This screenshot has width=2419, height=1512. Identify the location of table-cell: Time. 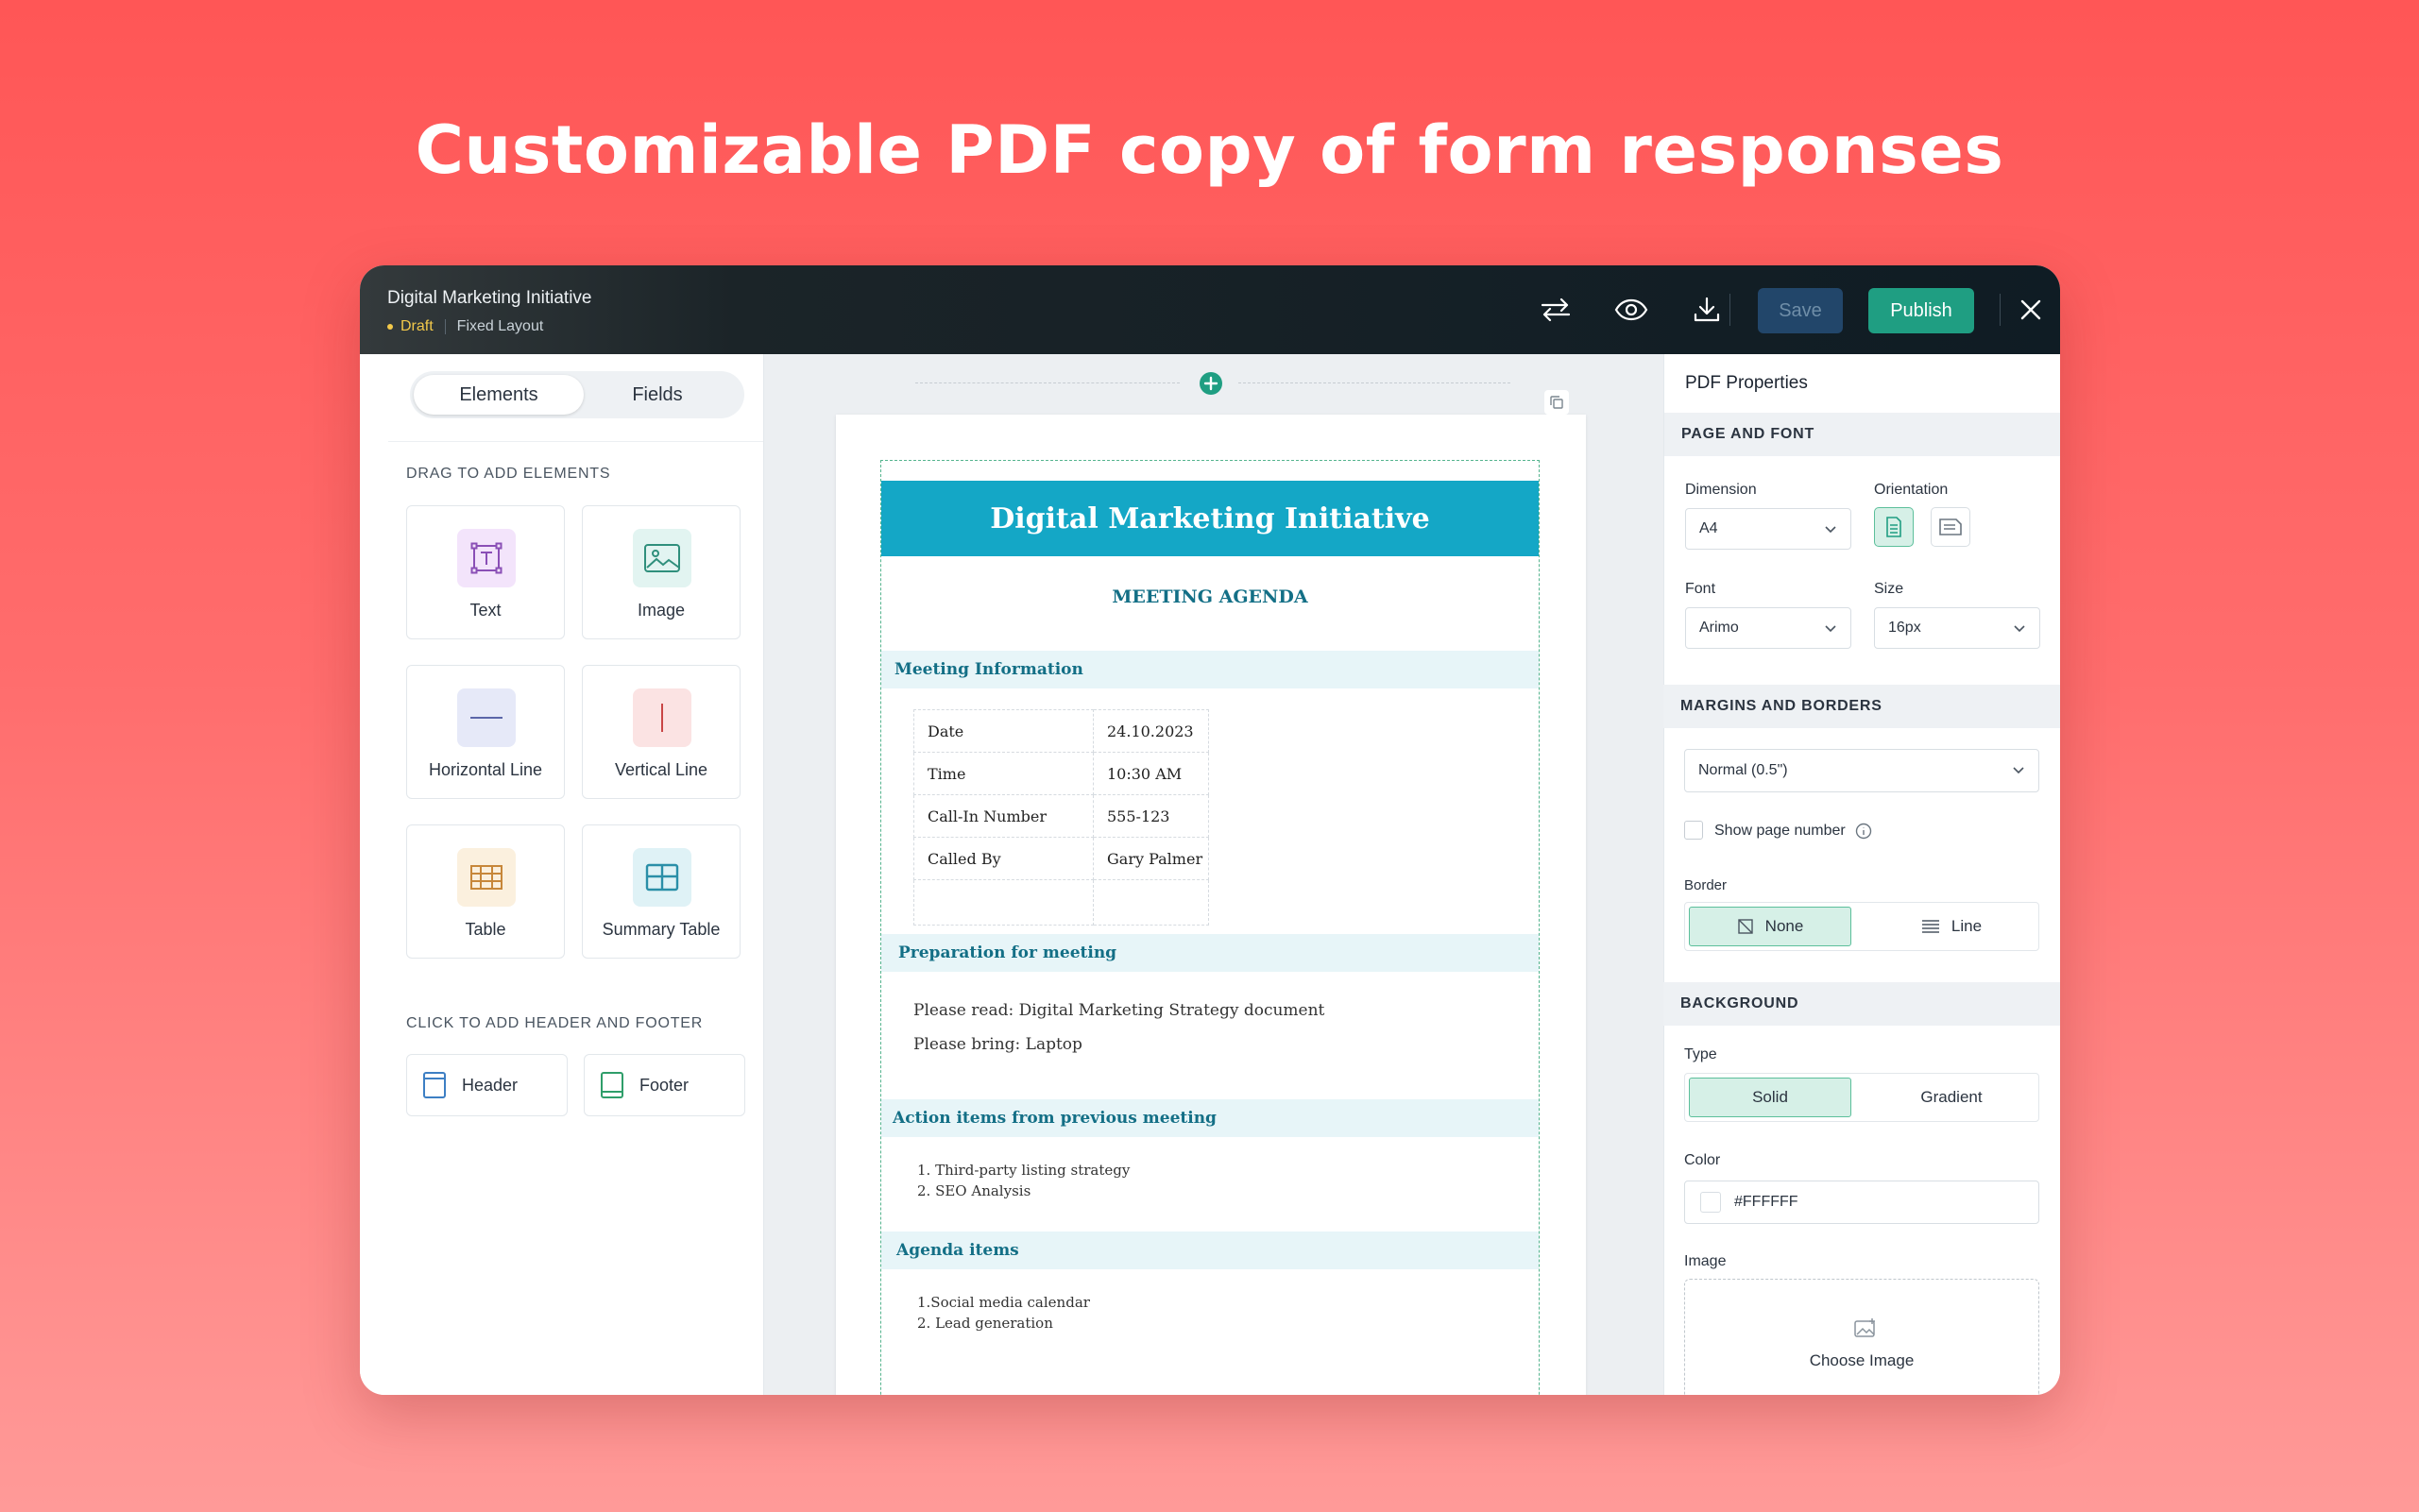
(1003, 773).